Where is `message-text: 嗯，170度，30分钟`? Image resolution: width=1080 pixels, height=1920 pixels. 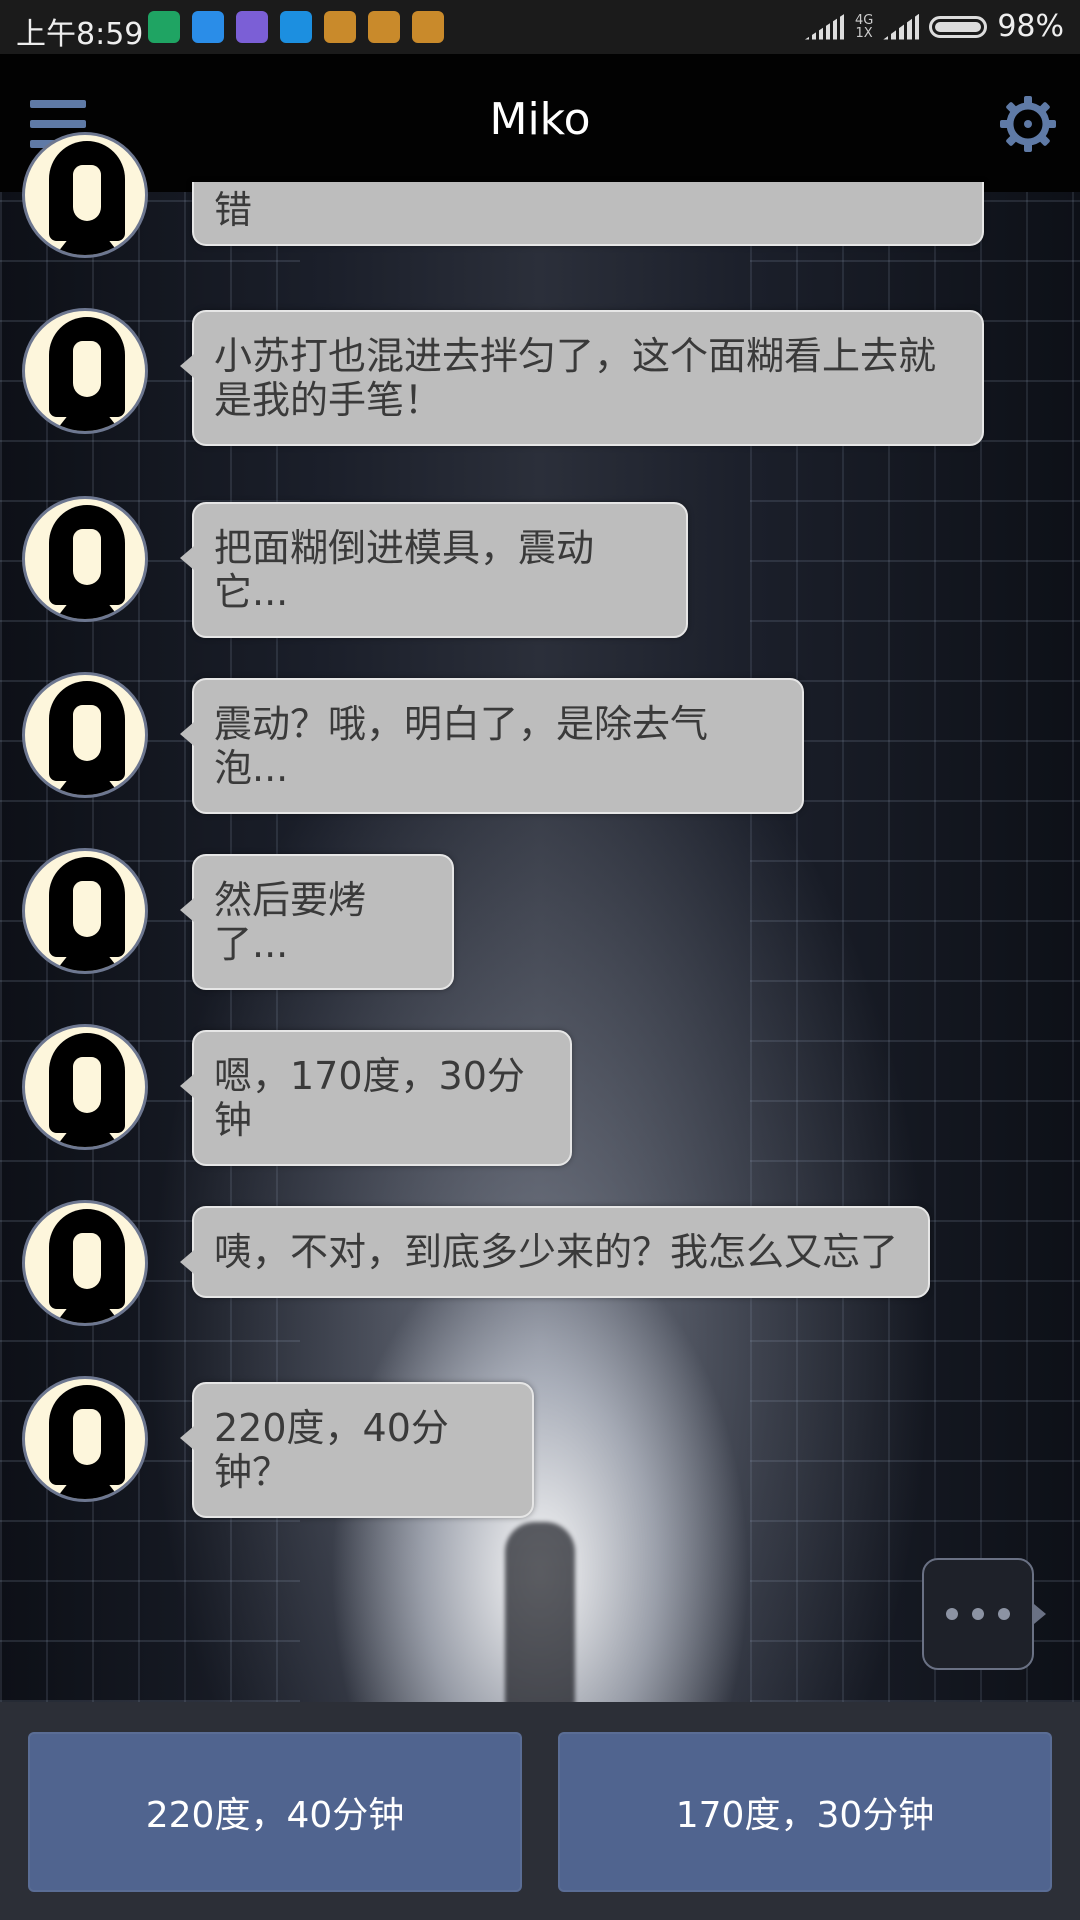 message-text: 嗯，170度，30分钟 is located at coordinates (369, 1098).